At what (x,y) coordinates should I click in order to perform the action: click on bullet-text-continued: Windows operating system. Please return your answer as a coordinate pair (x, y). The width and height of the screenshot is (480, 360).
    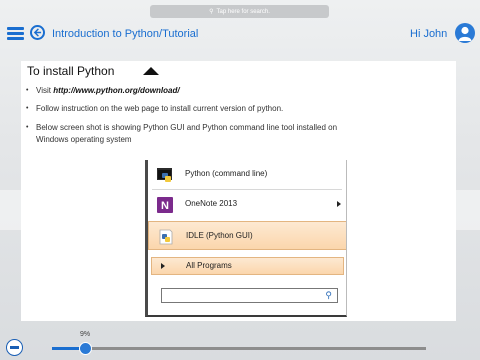
    Looking at the image, I should click on (84, 139).